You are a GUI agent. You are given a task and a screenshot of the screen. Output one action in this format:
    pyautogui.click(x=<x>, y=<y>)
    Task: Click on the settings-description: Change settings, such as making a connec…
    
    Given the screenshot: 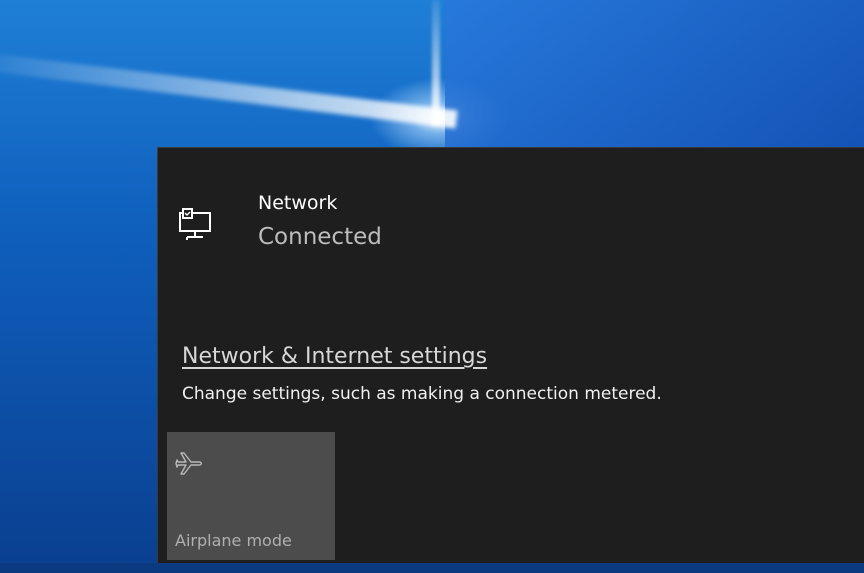 What is the action you would take?
    pyautogui.click(x=422, y=394)
    